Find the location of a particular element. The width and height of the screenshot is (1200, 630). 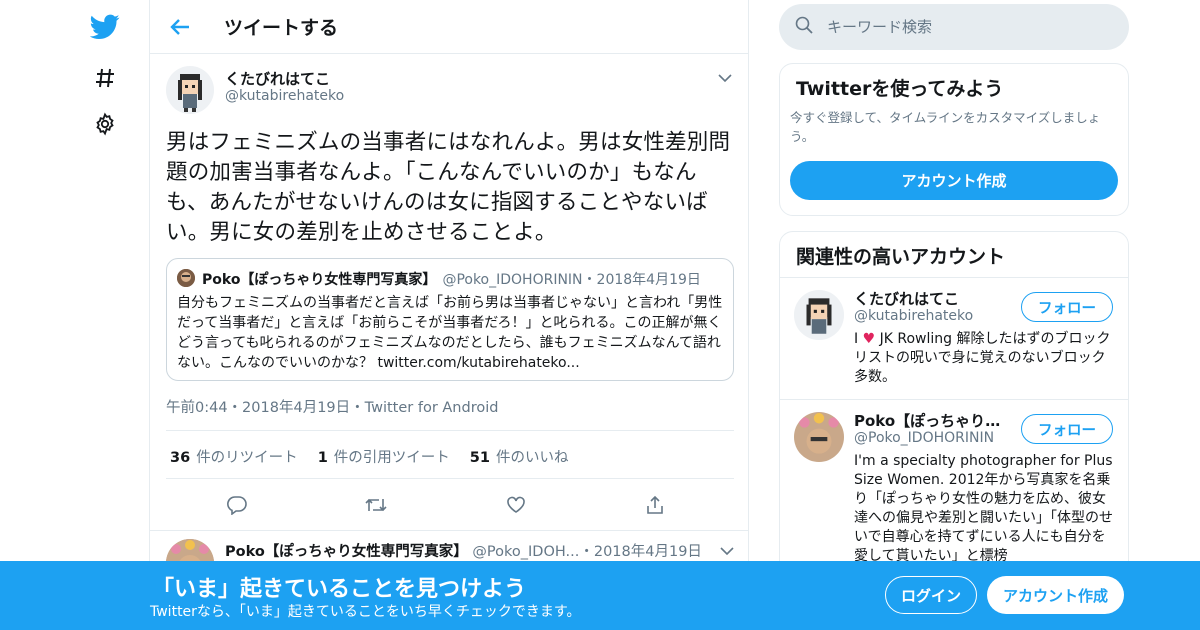

share-icon is located at coordinates (655, 505).